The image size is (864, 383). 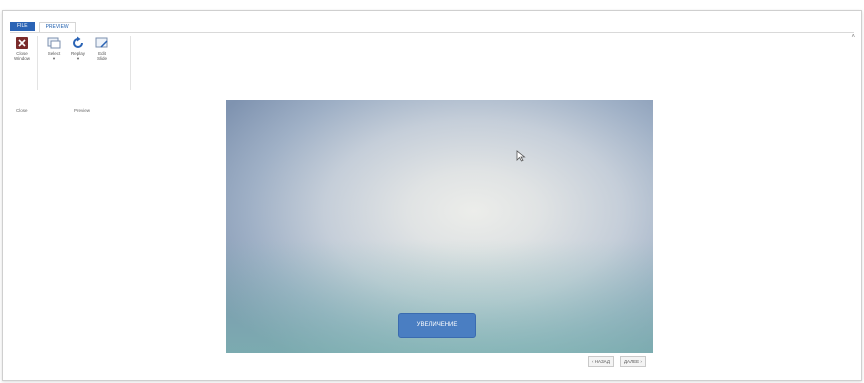 I want to click on zoom-button: УВЕЛИЧЕНИЕ, so click(x=437, y=325).